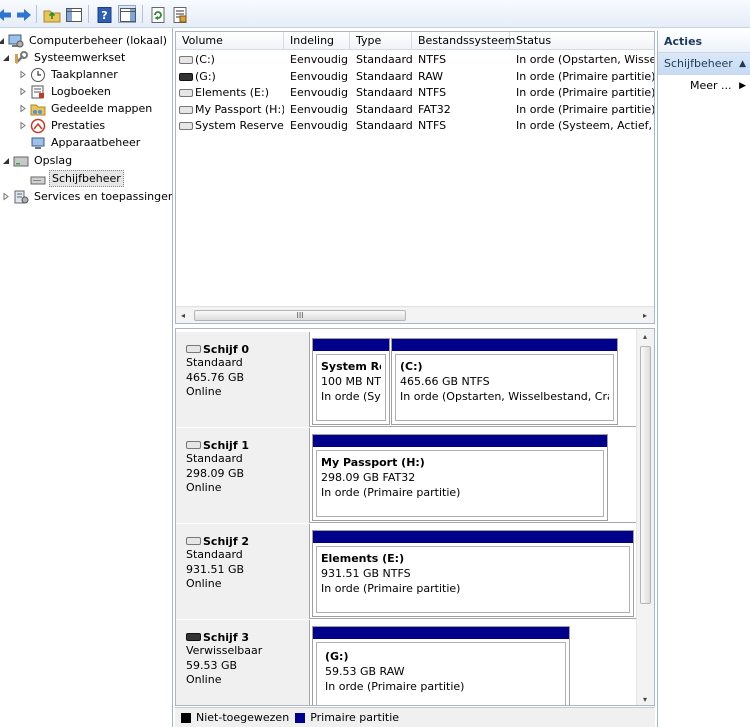 This screenshot has width=750, height=727. I want to click on tree-item-disk-management: Schijfbeheer, so click(77, 178).